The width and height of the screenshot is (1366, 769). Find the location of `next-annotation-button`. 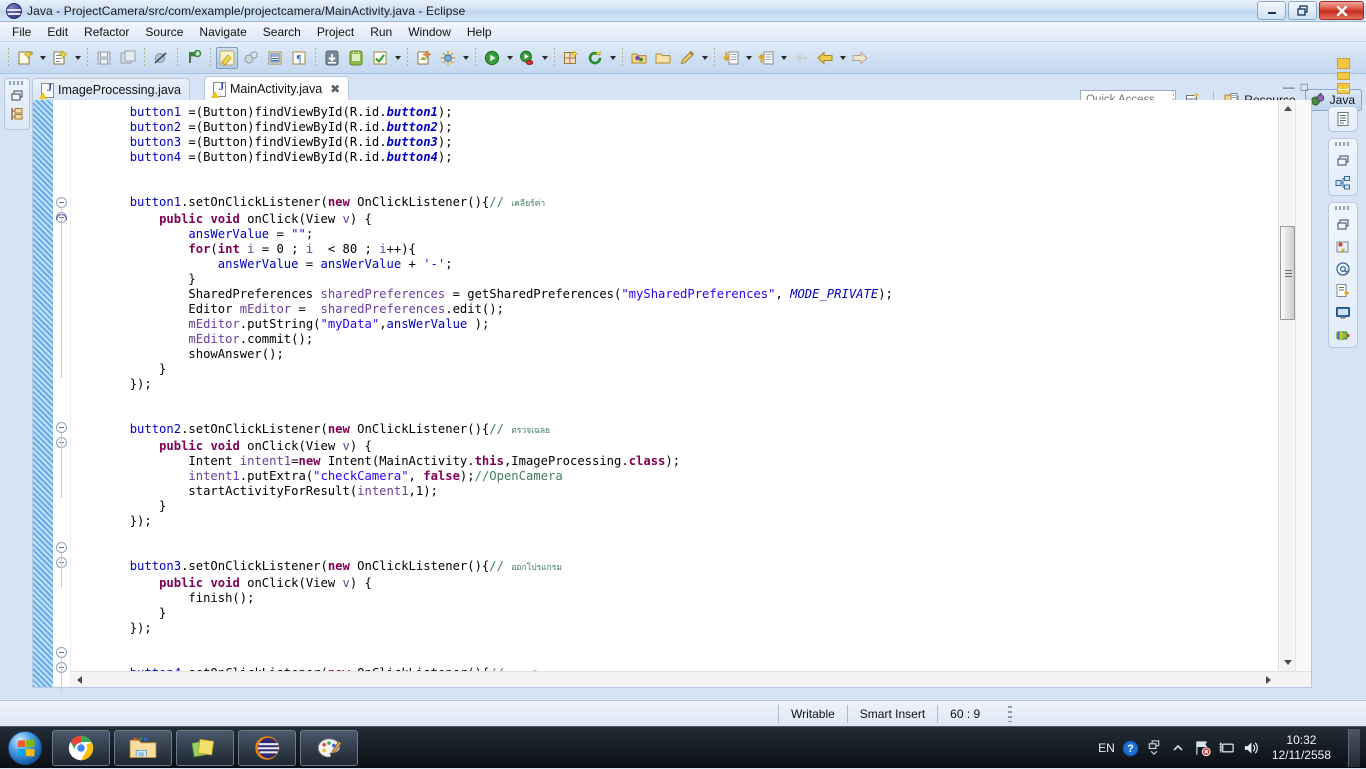

next-annotation-button is located at coordinates (731, 58).